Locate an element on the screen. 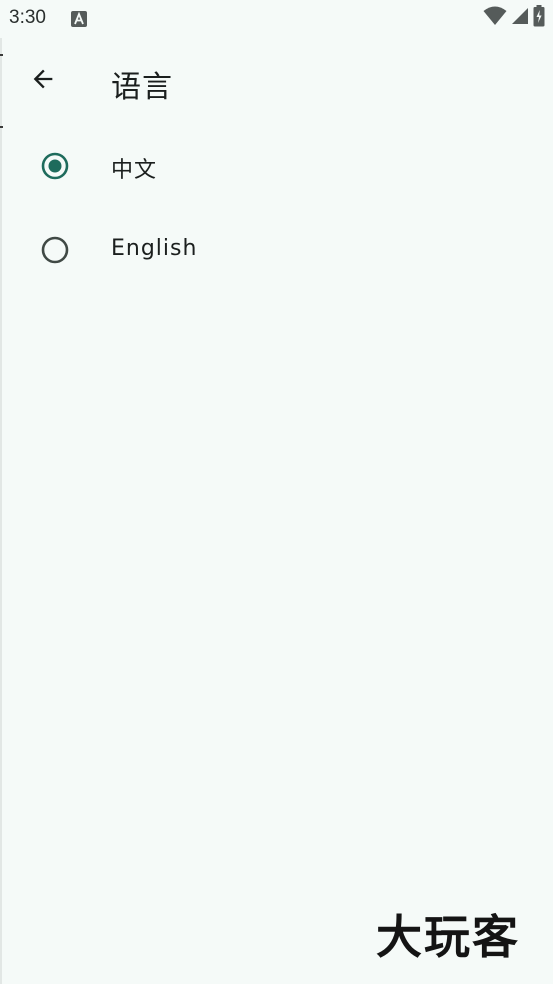 Image resolution: width=553 pixels, height=984 pixels. back-button is located at coordinates (43, 81).